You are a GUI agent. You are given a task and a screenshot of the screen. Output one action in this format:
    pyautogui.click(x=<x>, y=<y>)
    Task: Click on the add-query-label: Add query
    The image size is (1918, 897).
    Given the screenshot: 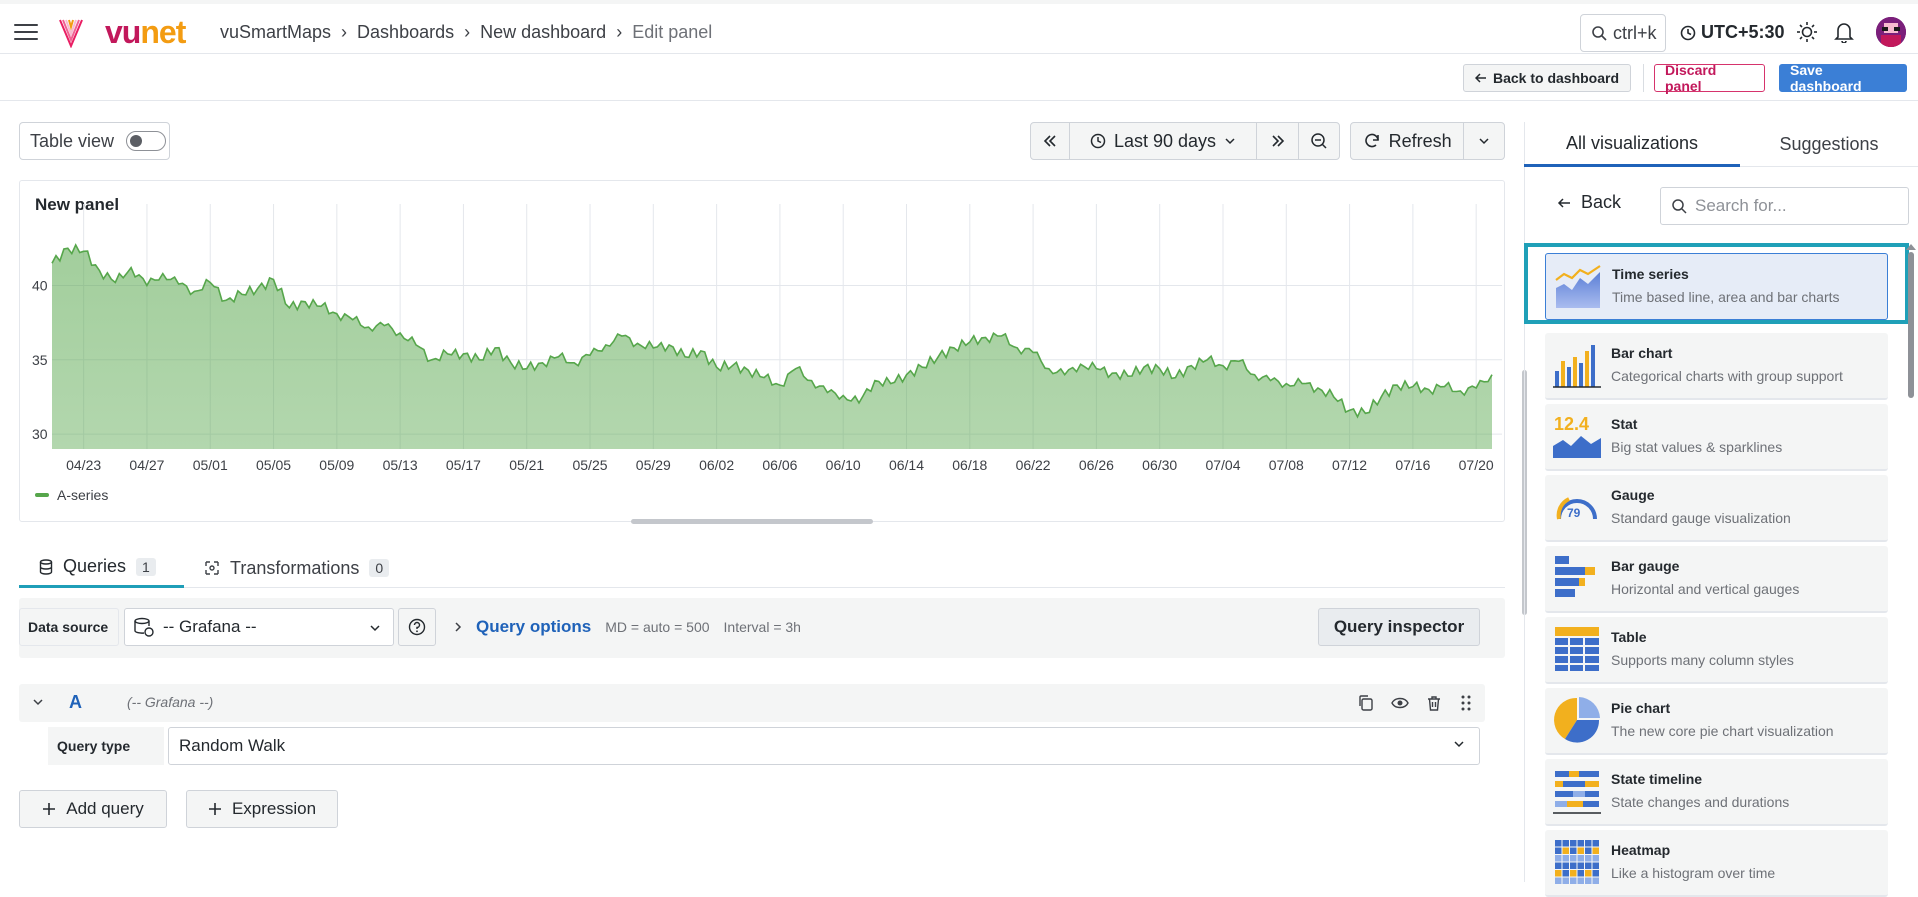 What is the action you would take?
    pyautogui.click(x=105, y=808)
    